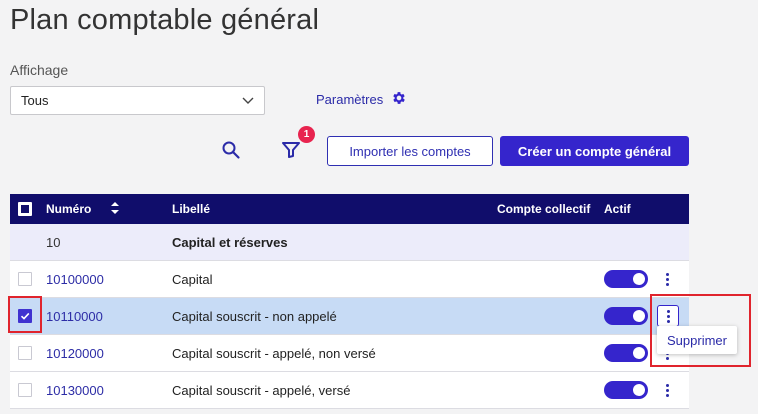 The width and height of the screenshot is (758, 414). I want to click on display-filter-value: Tous, so click(35, 100).